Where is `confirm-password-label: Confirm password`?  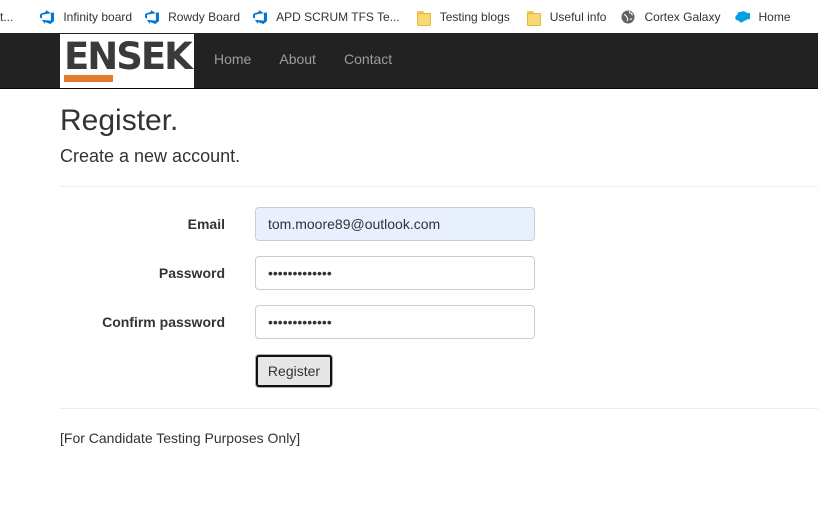 confirm-password-label: Confirm password is located at coordinates (163, 322).